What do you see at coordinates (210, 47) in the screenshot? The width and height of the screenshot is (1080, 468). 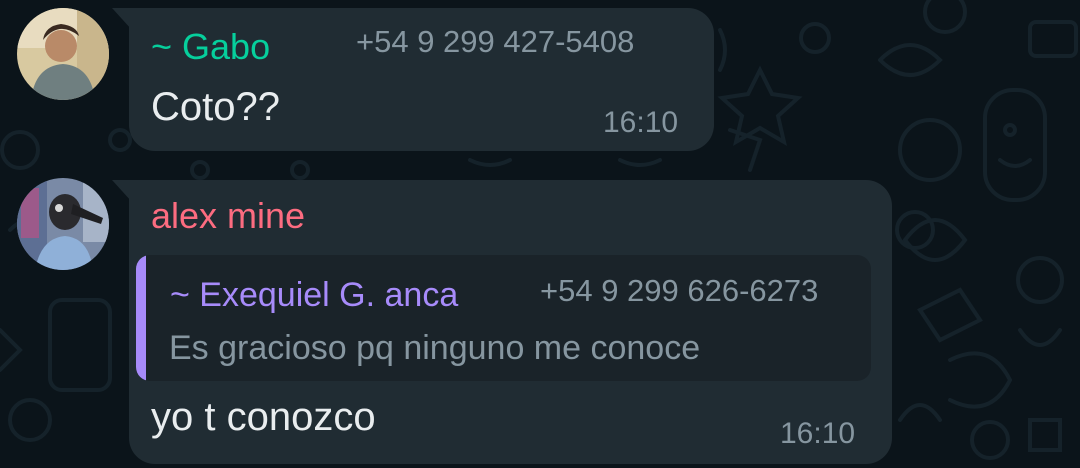 I see `sender-name: ~ Gabo` at bounding box center [210, 47].